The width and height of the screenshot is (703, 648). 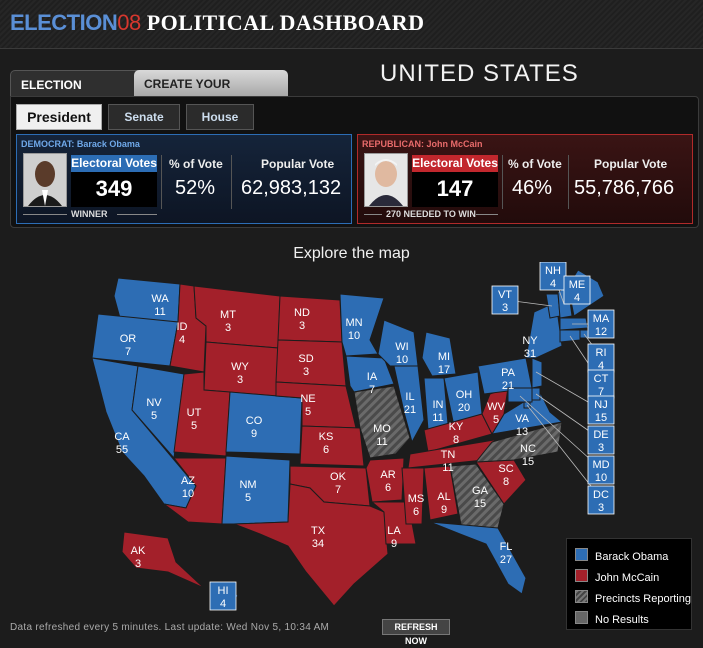 What do you see at coordinates (114, 163) in the screenshot?
I see `democrat-ev-header: Electoral Votes` at bounding box center [114, 163].